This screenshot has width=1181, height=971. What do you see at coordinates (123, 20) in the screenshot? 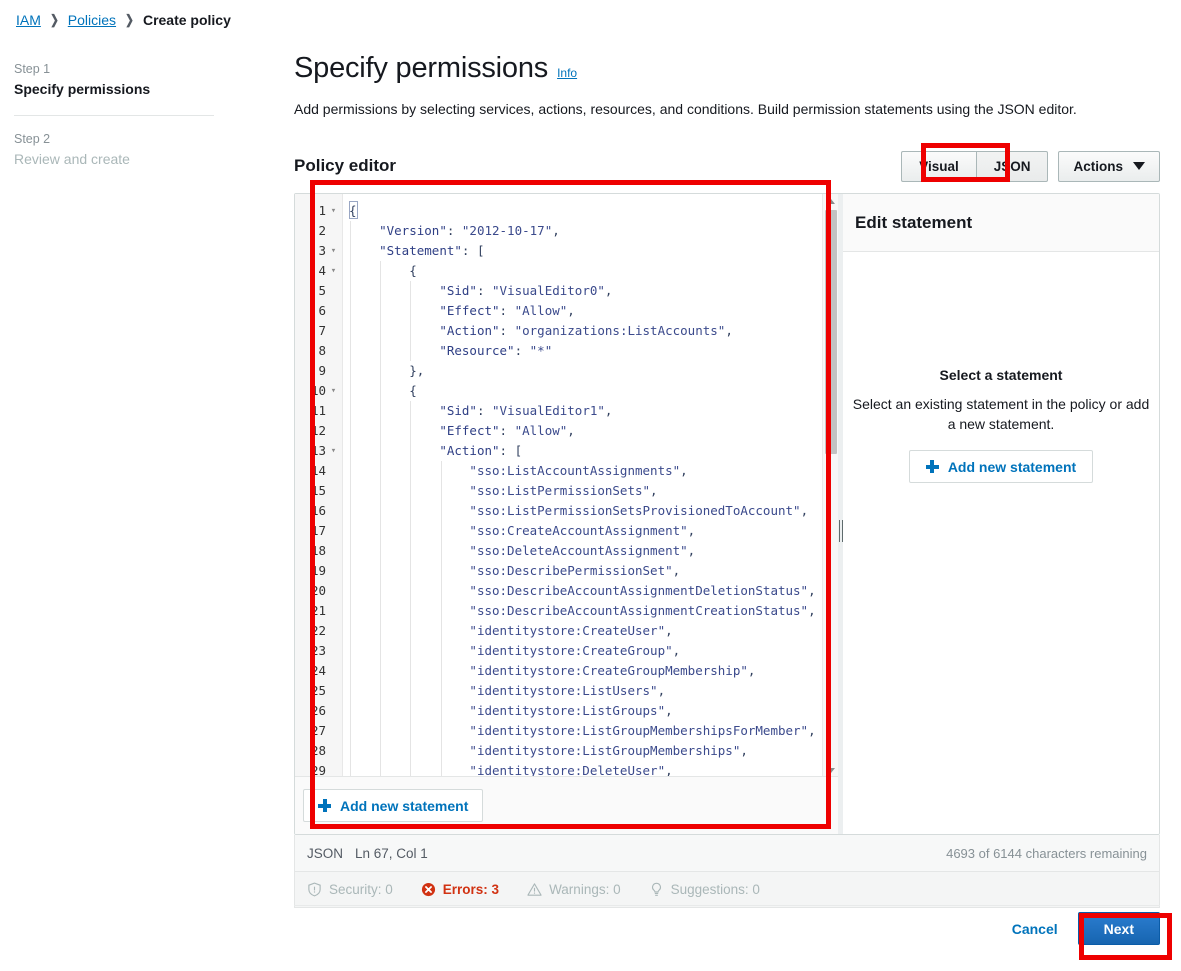
I see `breadcrumb: IAM ❯ Policies ❯ Create policy` at bounding box center [123, 20].